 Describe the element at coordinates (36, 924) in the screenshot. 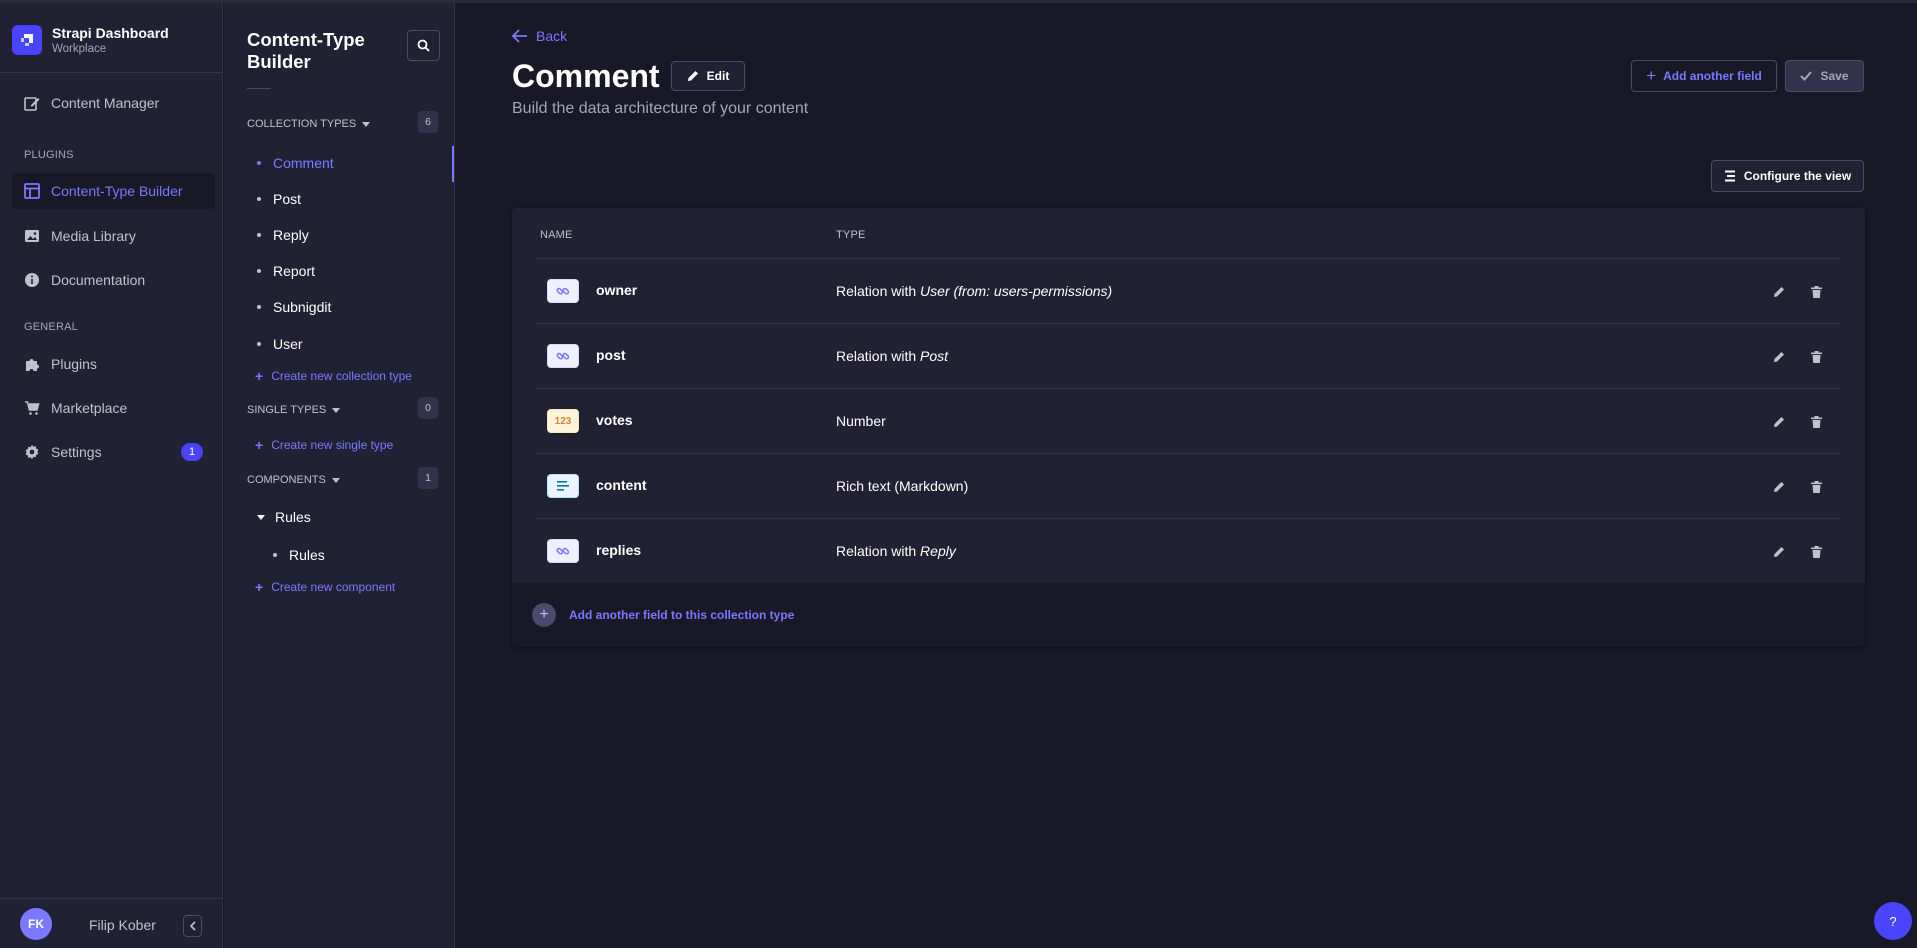

I see `user-avatar: FK` at that location.